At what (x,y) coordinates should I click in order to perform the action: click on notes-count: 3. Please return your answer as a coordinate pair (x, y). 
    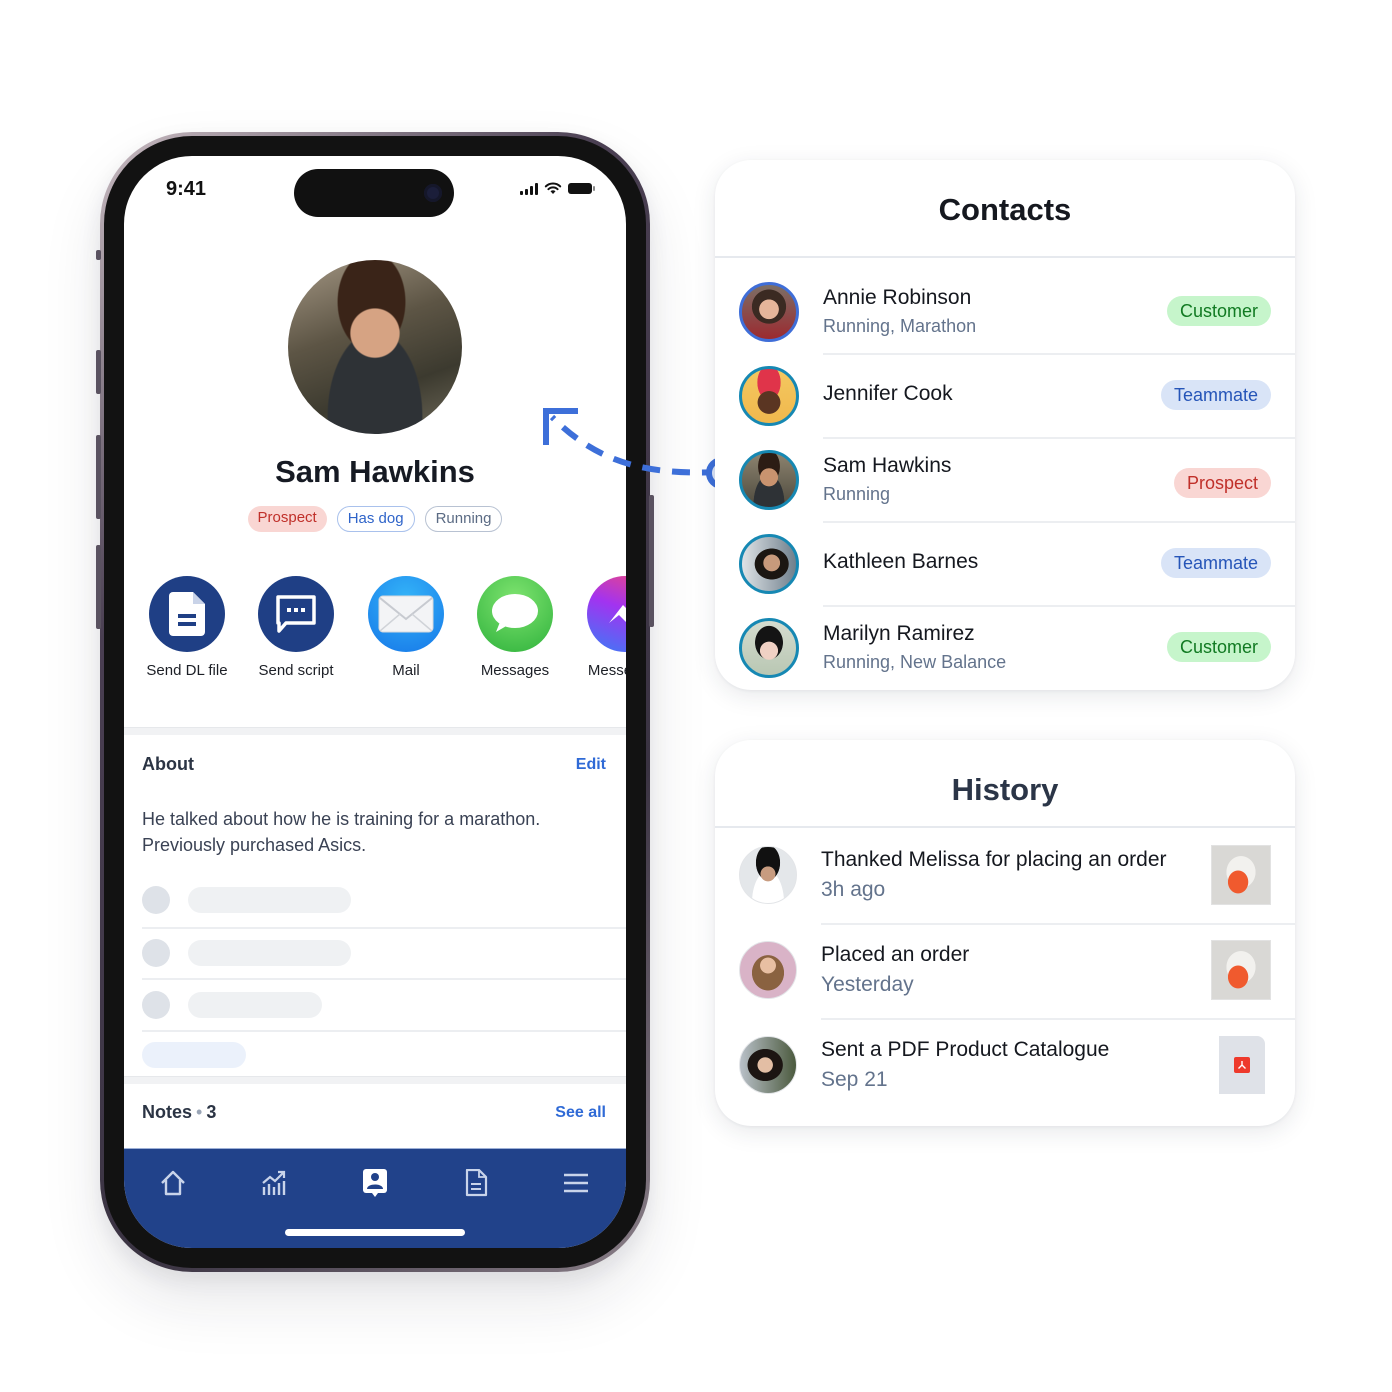
    Looking at the image, I should click on (211, 1112).